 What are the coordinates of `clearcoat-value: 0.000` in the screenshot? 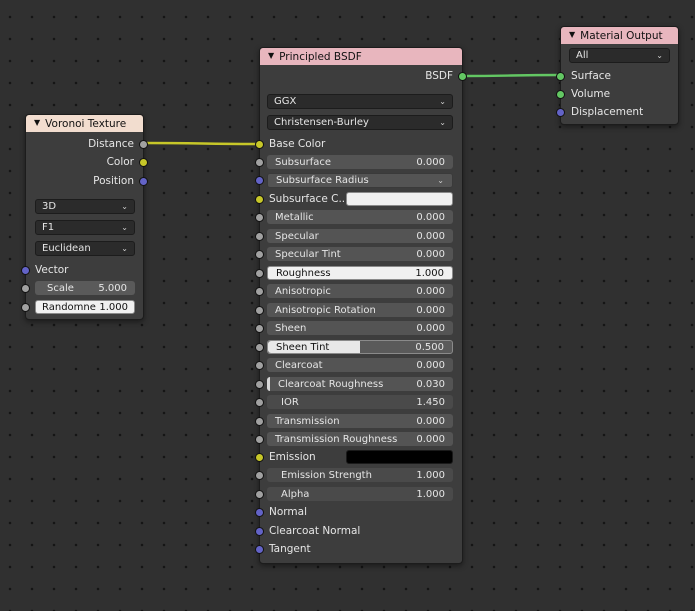 It's located at (430, 365).